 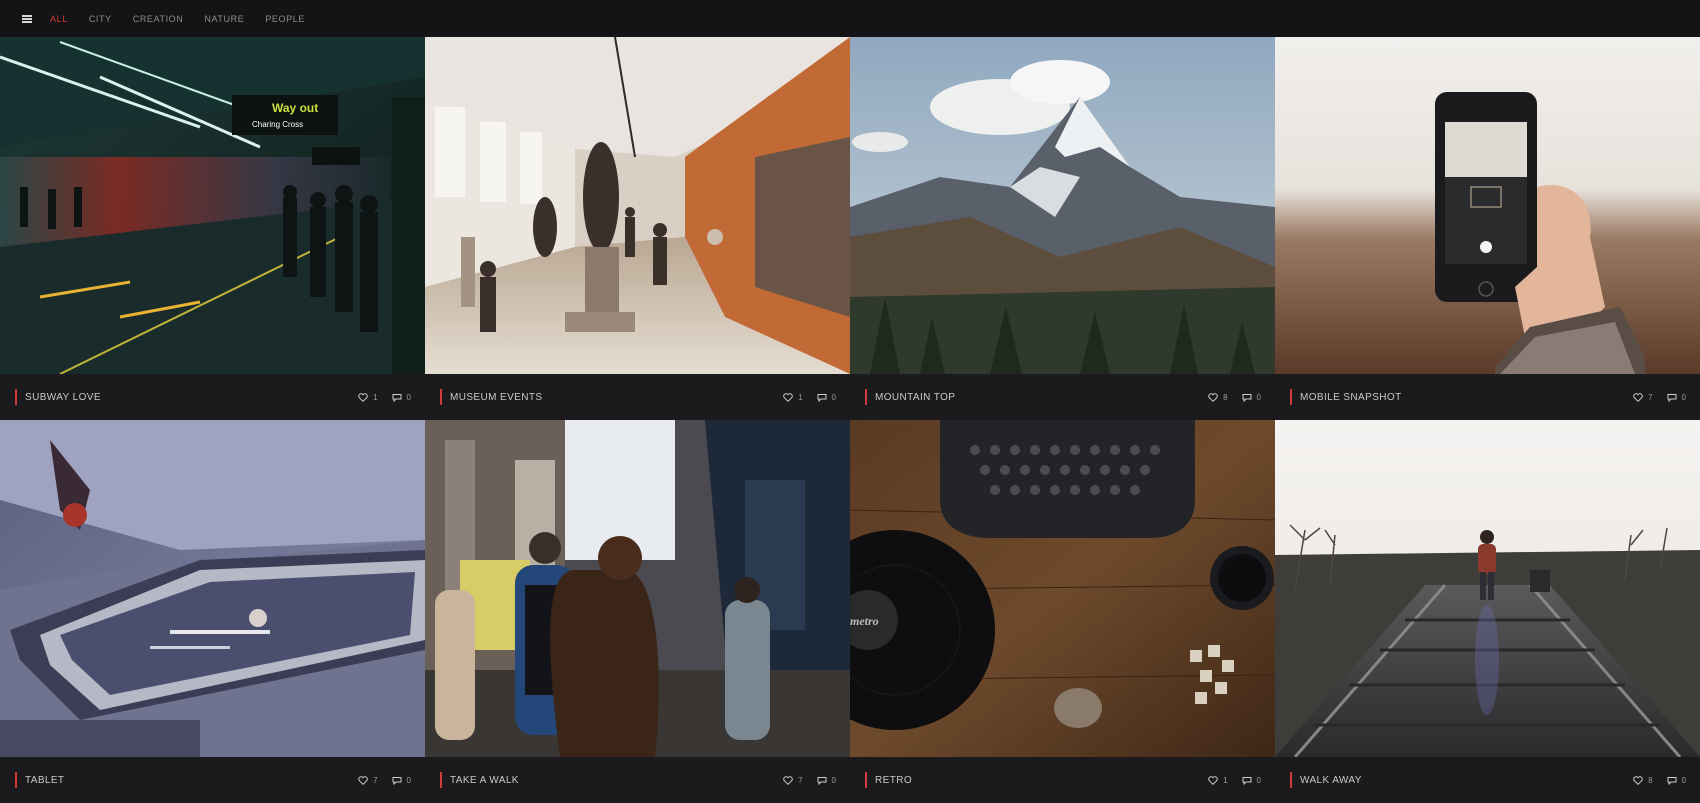 I want to click on photo-tablet, so click(x=212, y=588).